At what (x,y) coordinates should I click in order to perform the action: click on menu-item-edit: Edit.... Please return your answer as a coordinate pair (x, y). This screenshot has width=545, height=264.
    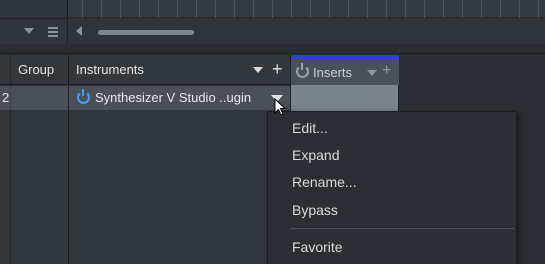
    Looking at the image, I should click on (392, 128).